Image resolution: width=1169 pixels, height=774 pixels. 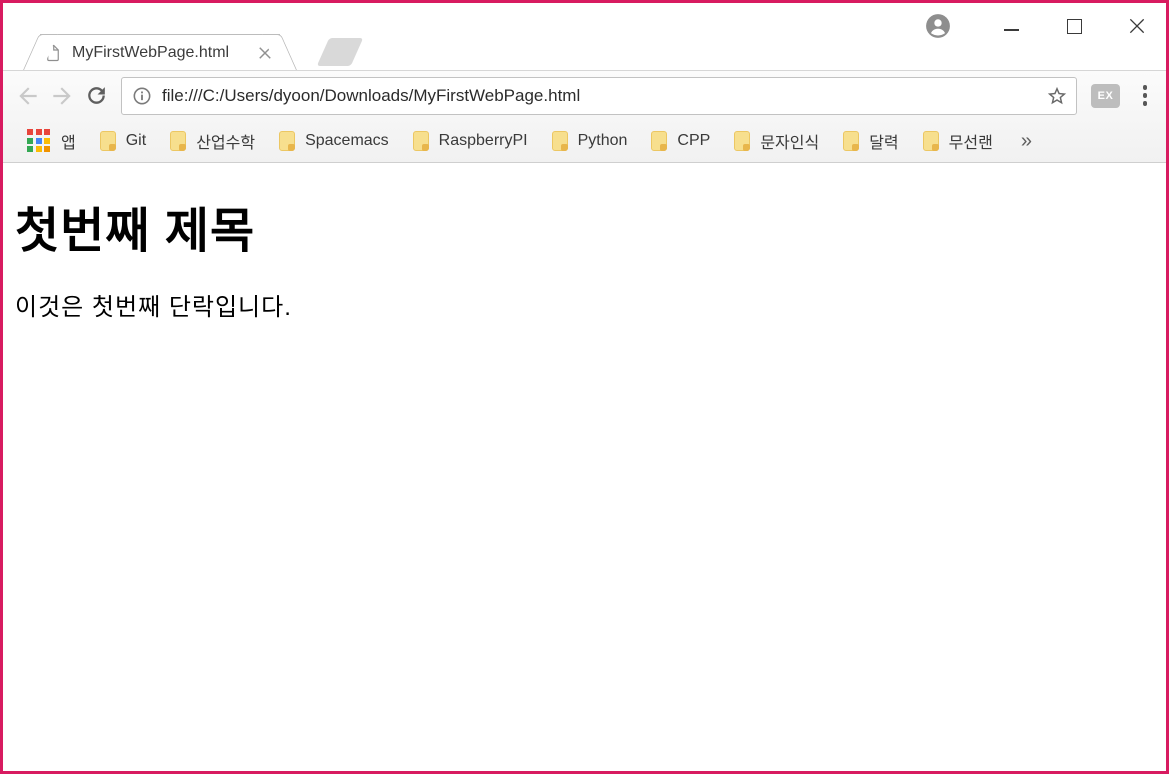 What do you see at coordinates (142, 96) in the screenshot?
I see `page-info-icon` at bounding box center [142, 96].